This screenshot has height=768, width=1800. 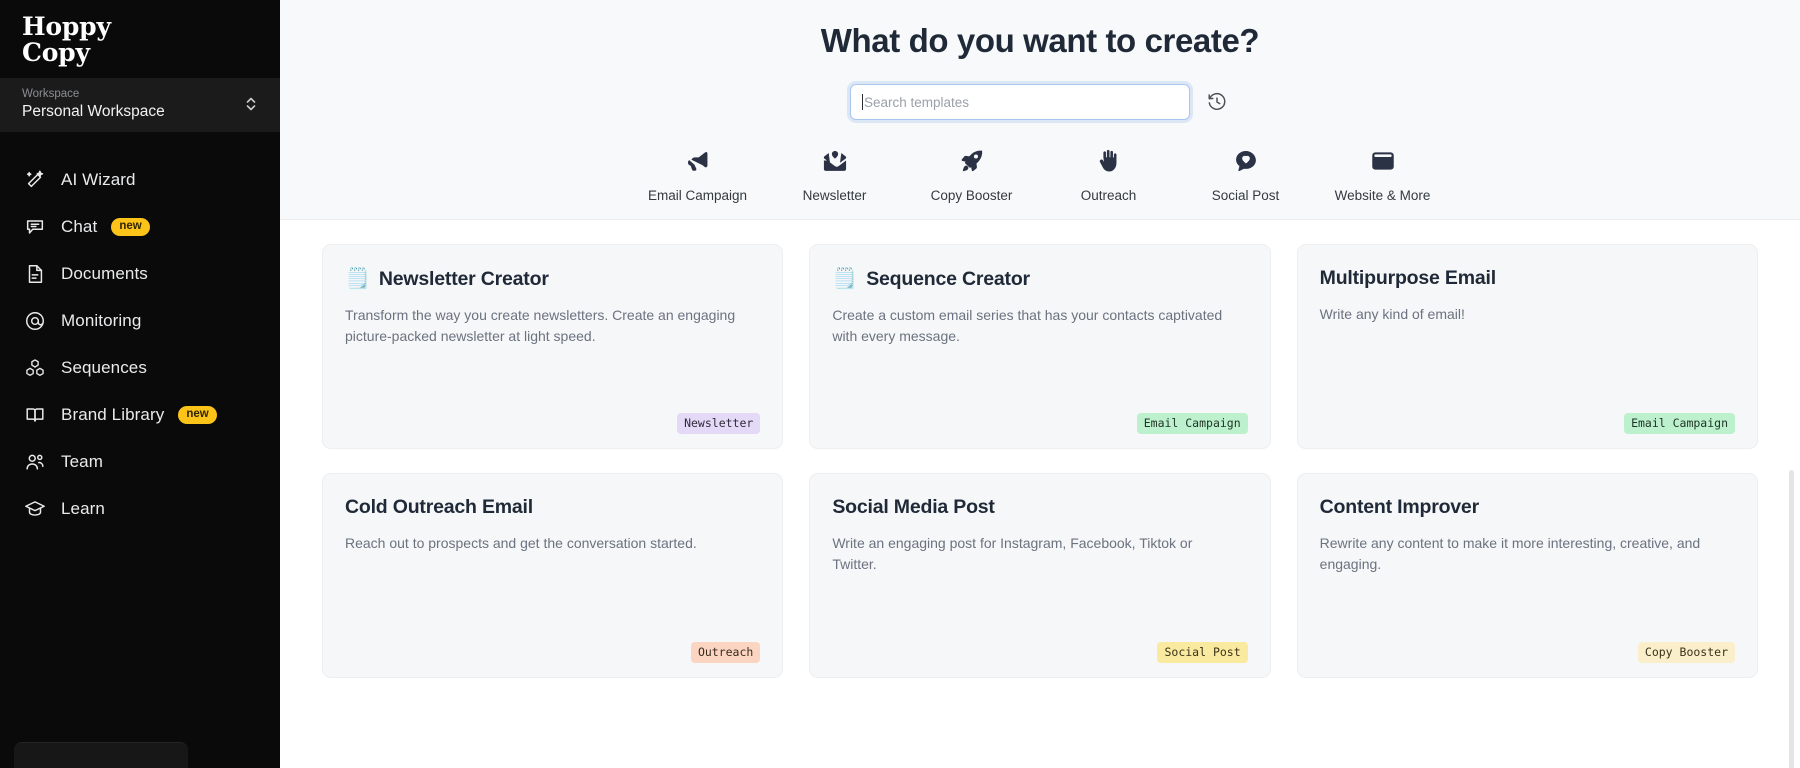 What do you see at coordinates (917, 102) in the screenshot?
I see `search-placeholder: Search templates` at bounding box center [917, 102].